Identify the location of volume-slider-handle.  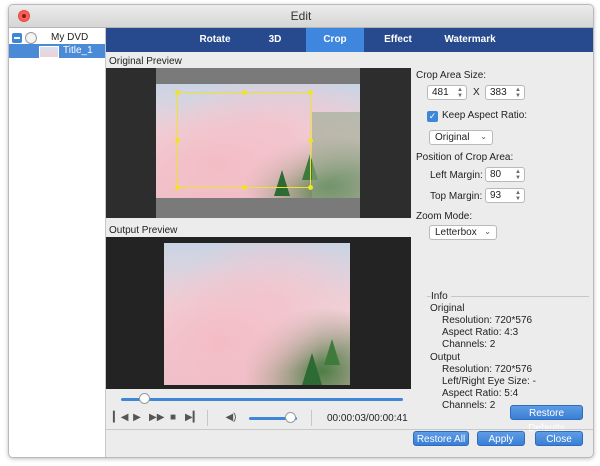
(290, 417).